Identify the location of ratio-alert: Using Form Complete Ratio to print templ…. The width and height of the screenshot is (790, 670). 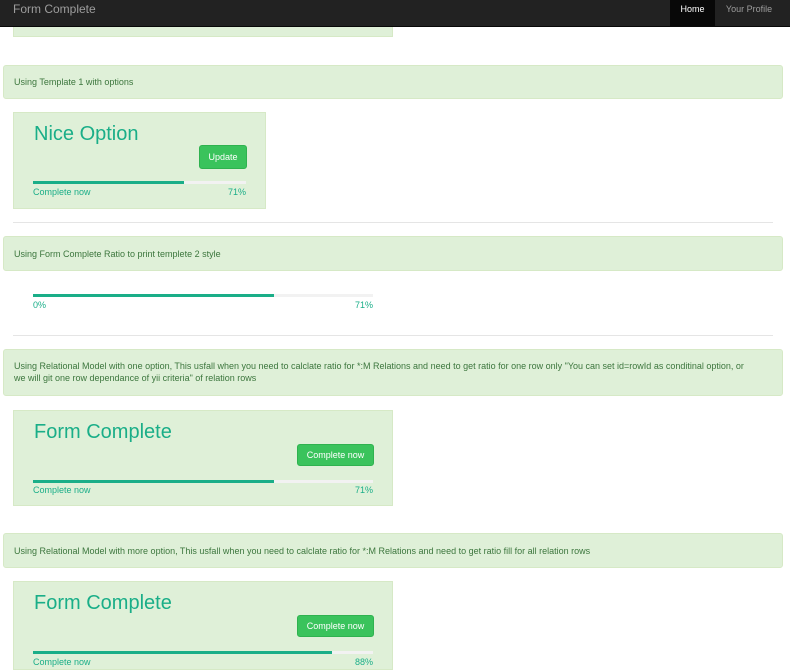
(393, 253).